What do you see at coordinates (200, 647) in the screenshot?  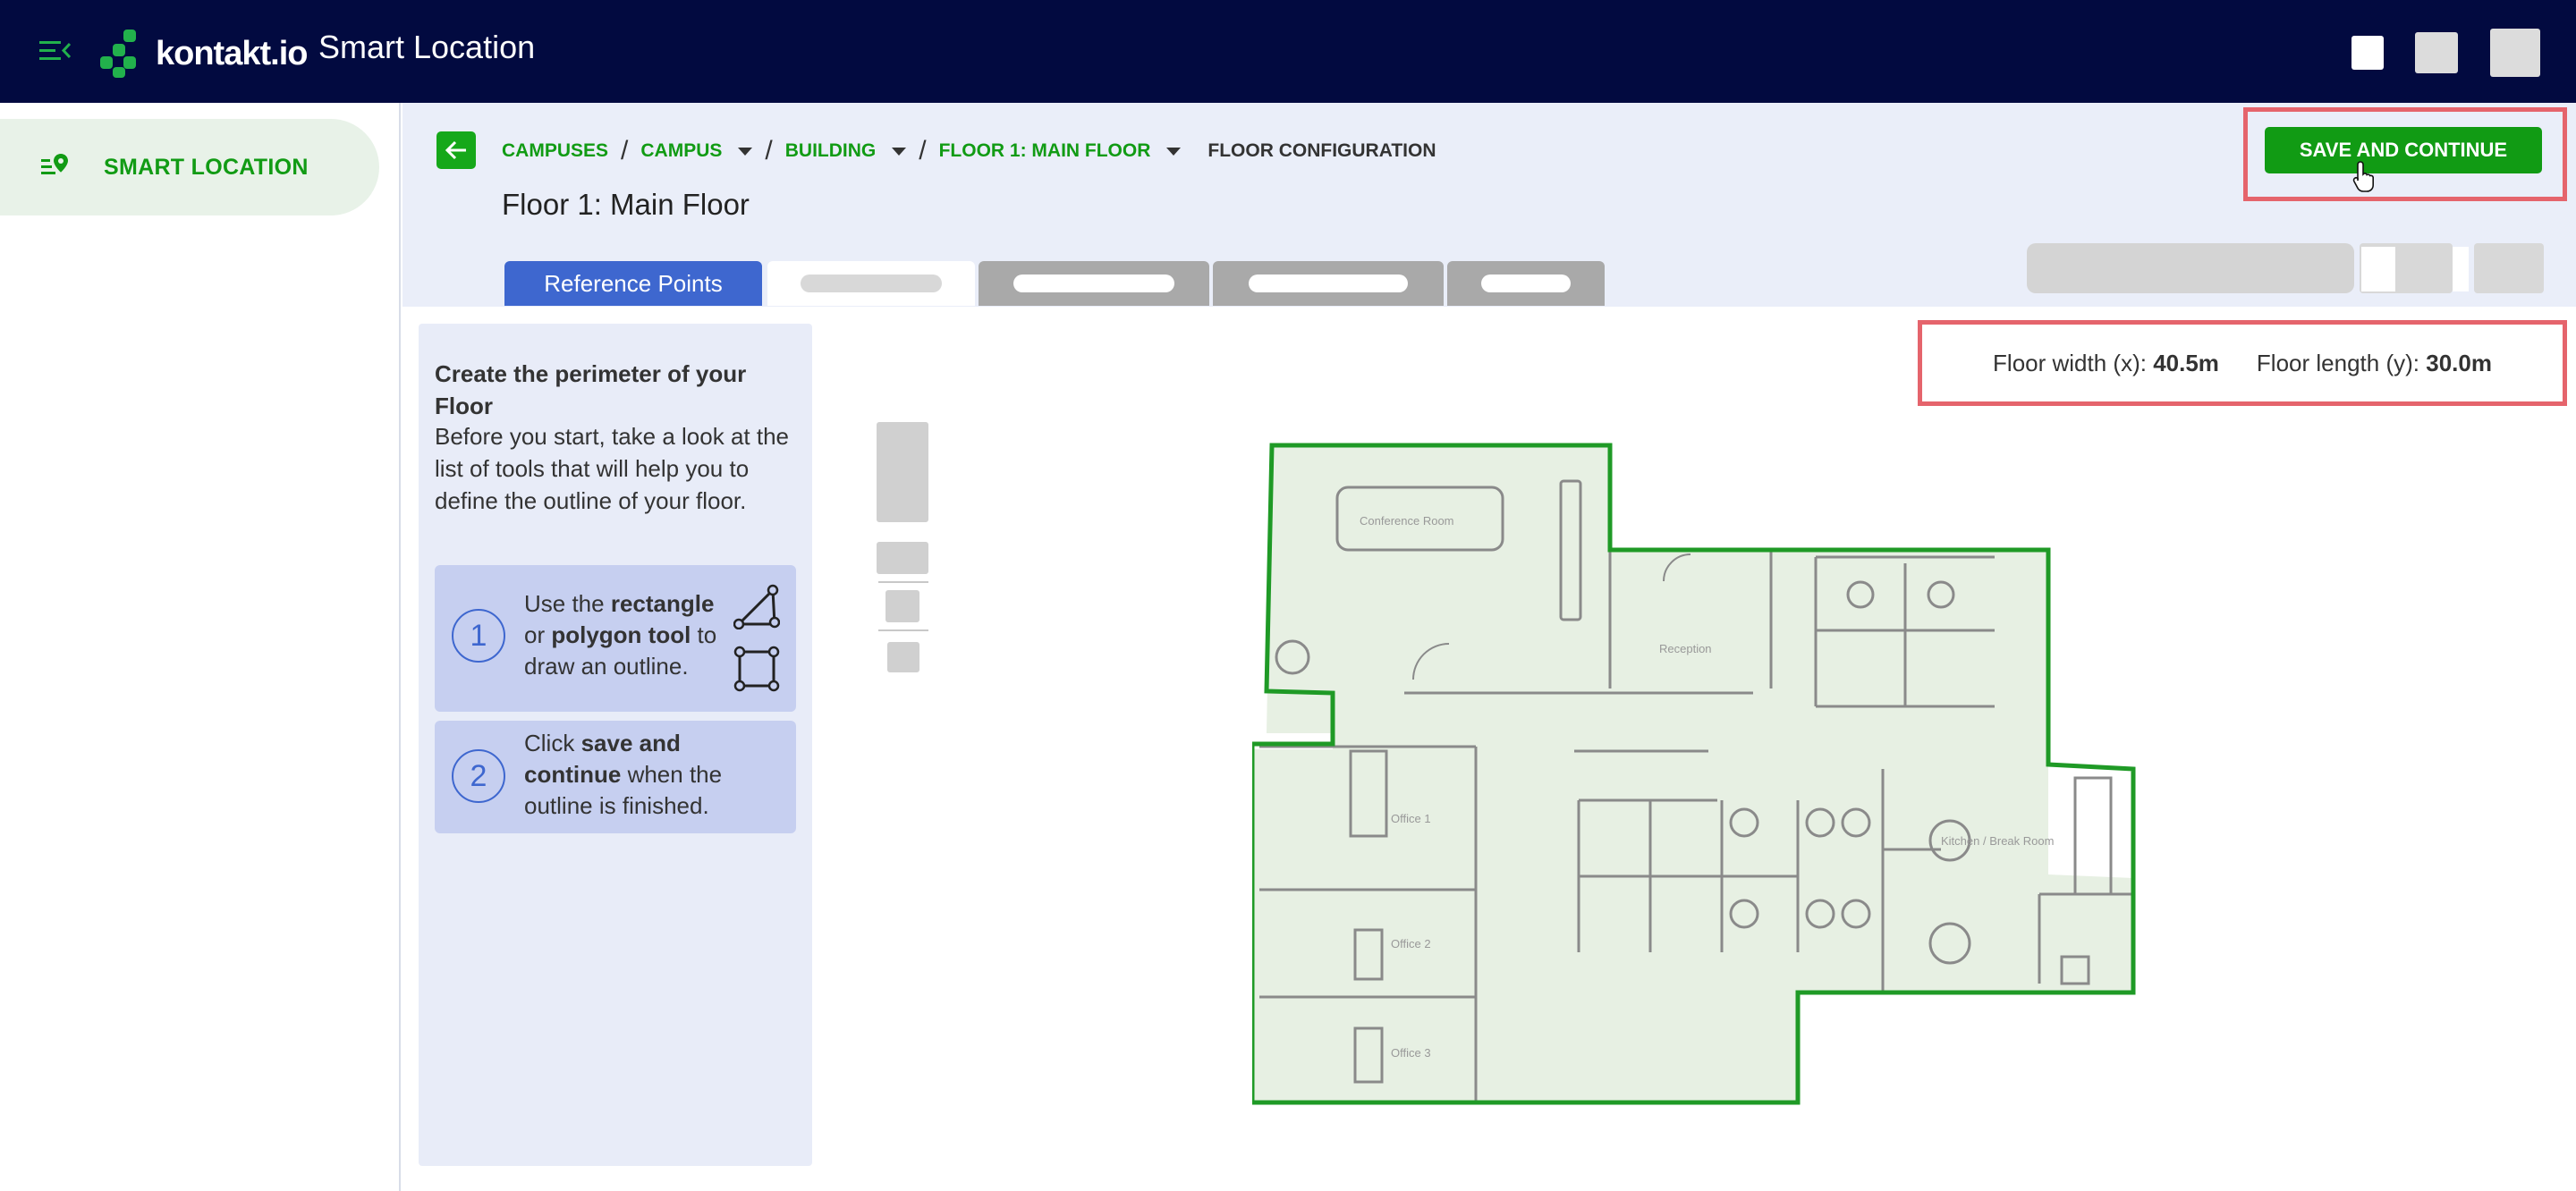 I see `sidebar: SMART LOCATION` at bounding box center [200, 647].